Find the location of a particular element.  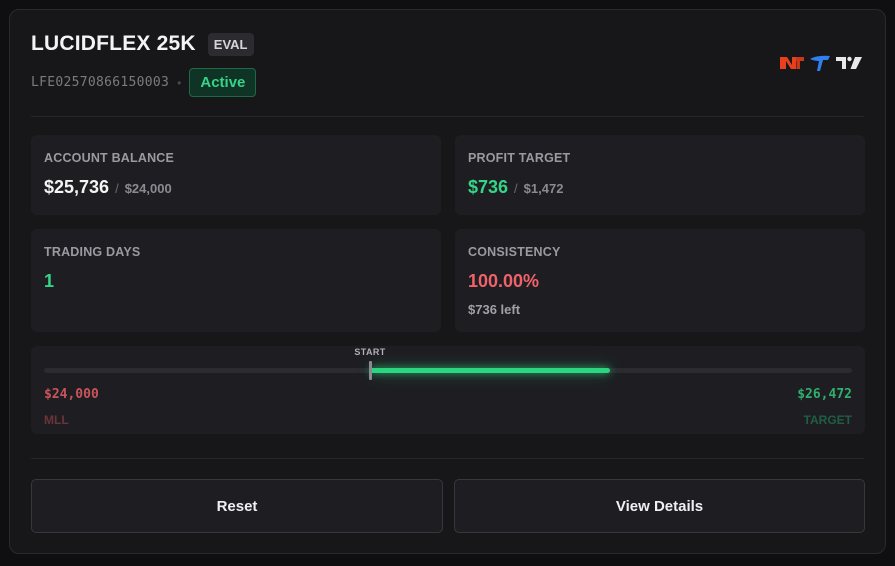

footer-divider is located at coordinates (447, 458).